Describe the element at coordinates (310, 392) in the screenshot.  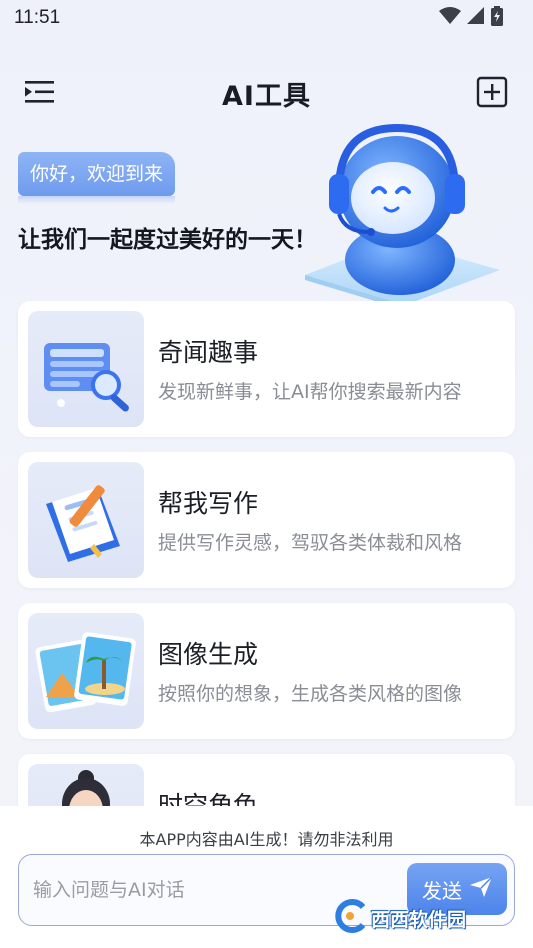
I see `card-description: 发现新鲜事，让AI帮你搜索最新内容` at that location.